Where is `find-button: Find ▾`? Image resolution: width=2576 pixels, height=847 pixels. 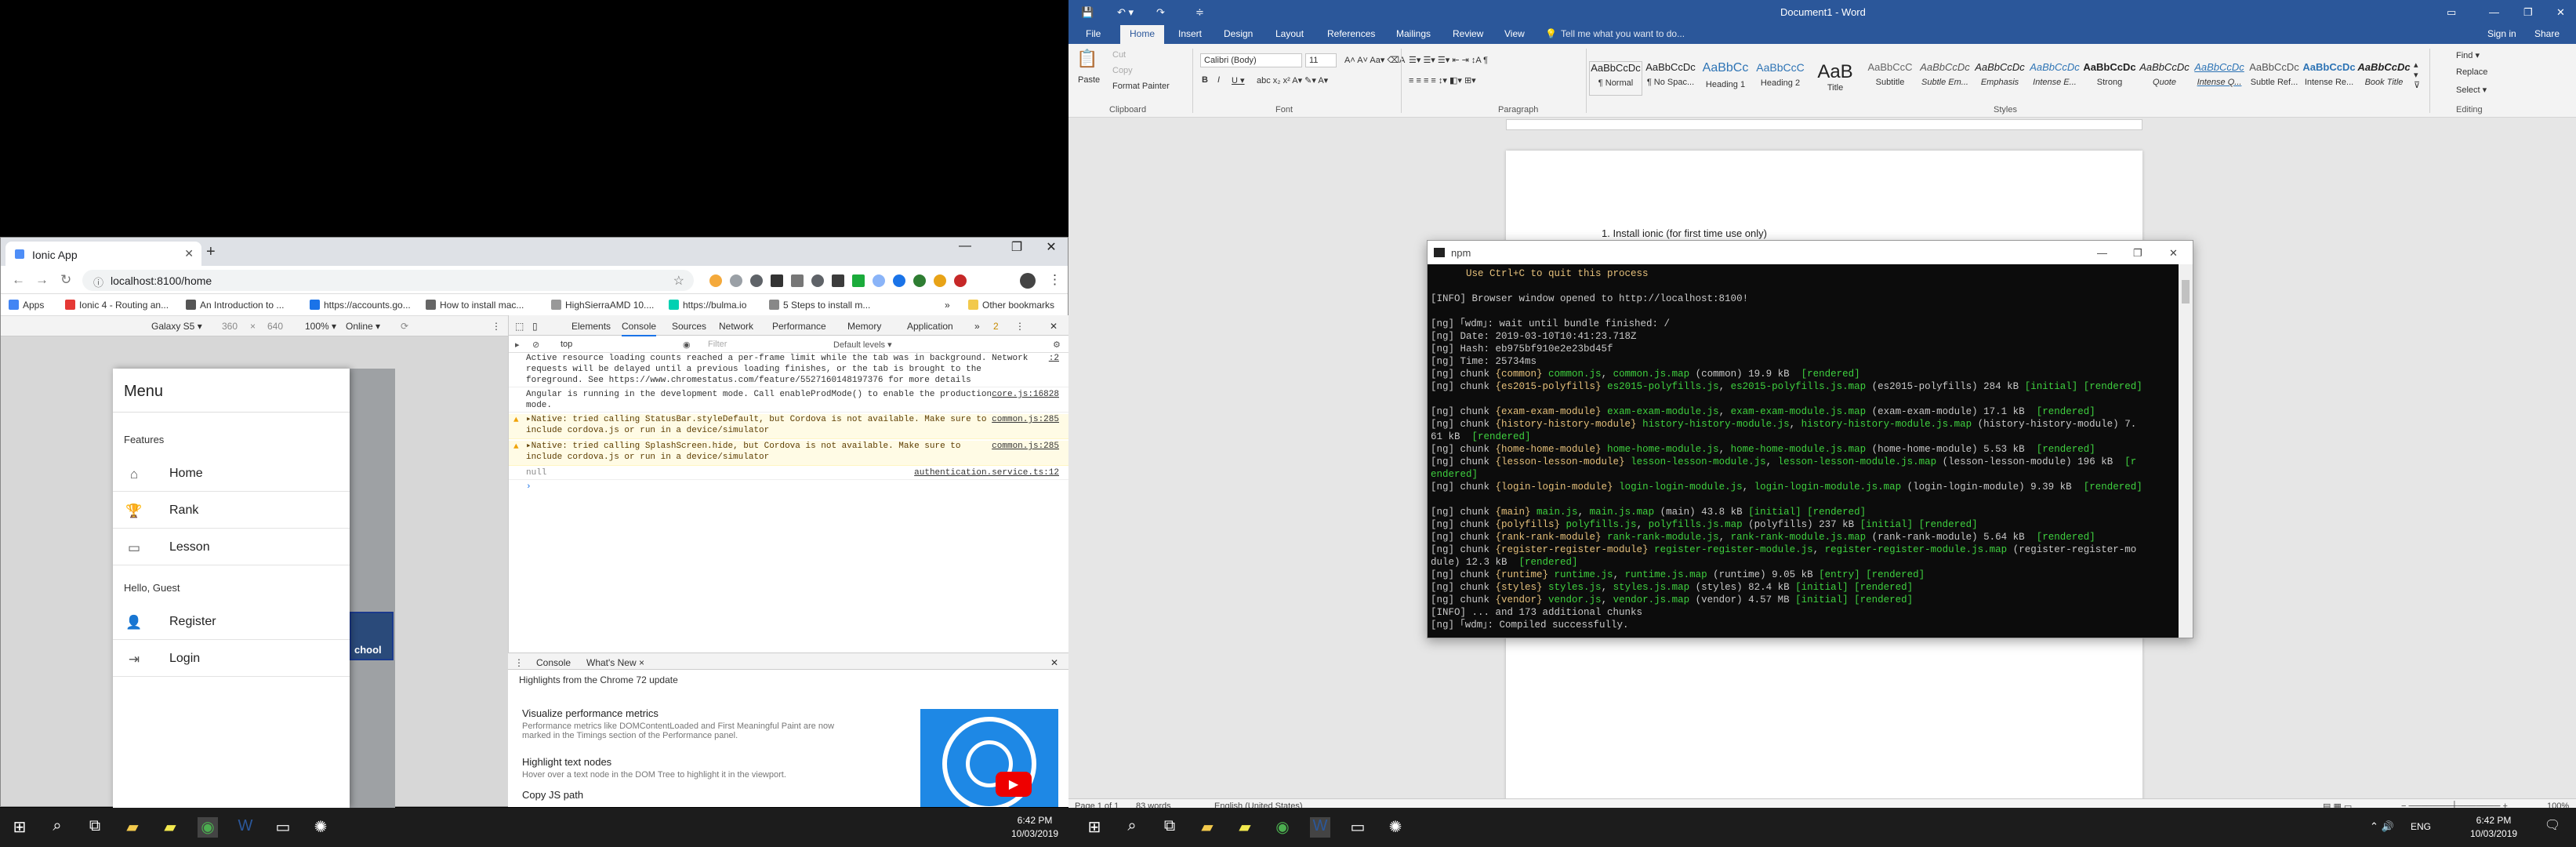 find-button: Find ▾ is located at coordinates (2468, 55).